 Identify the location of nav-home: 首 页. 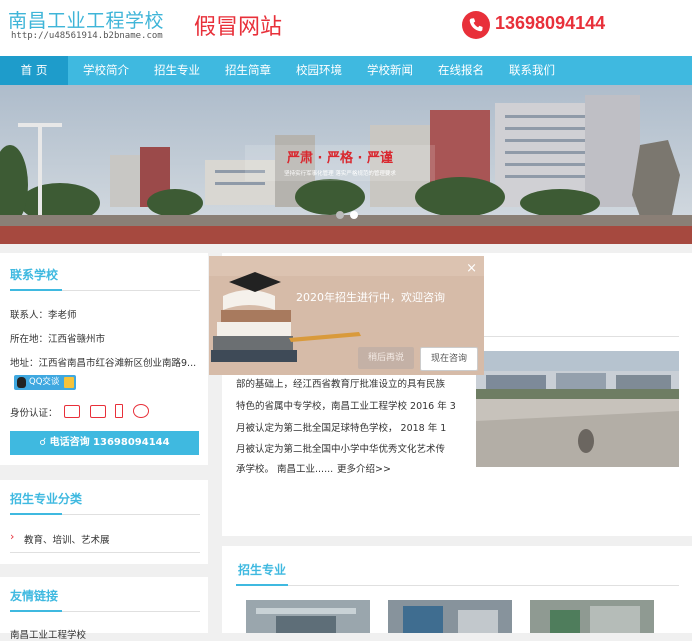
(34, 70).